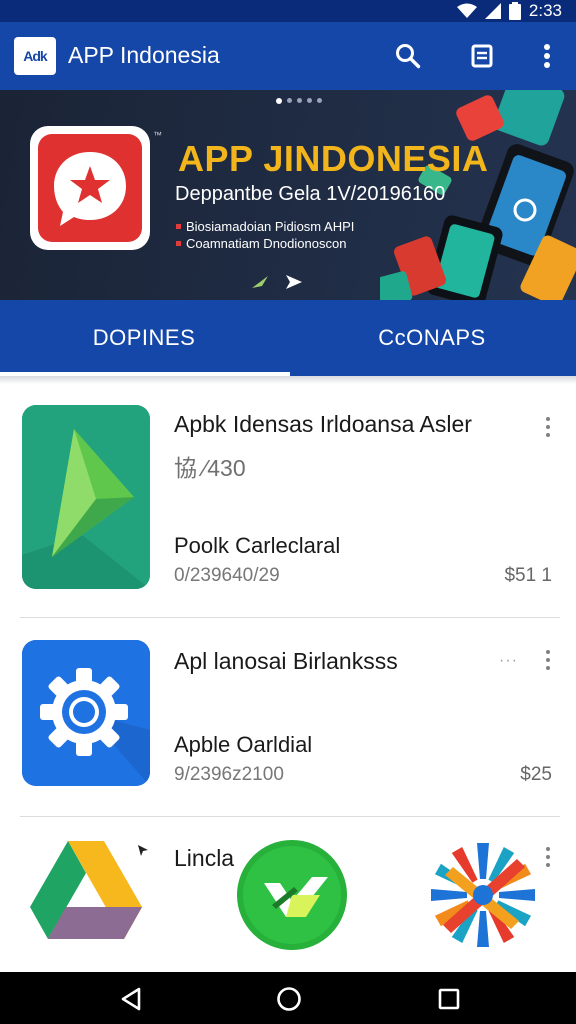 The width and height of the screenshot is (576, 1024). I want to click on tab-bar: DOPINES CcONAPS, so click(288, 338).